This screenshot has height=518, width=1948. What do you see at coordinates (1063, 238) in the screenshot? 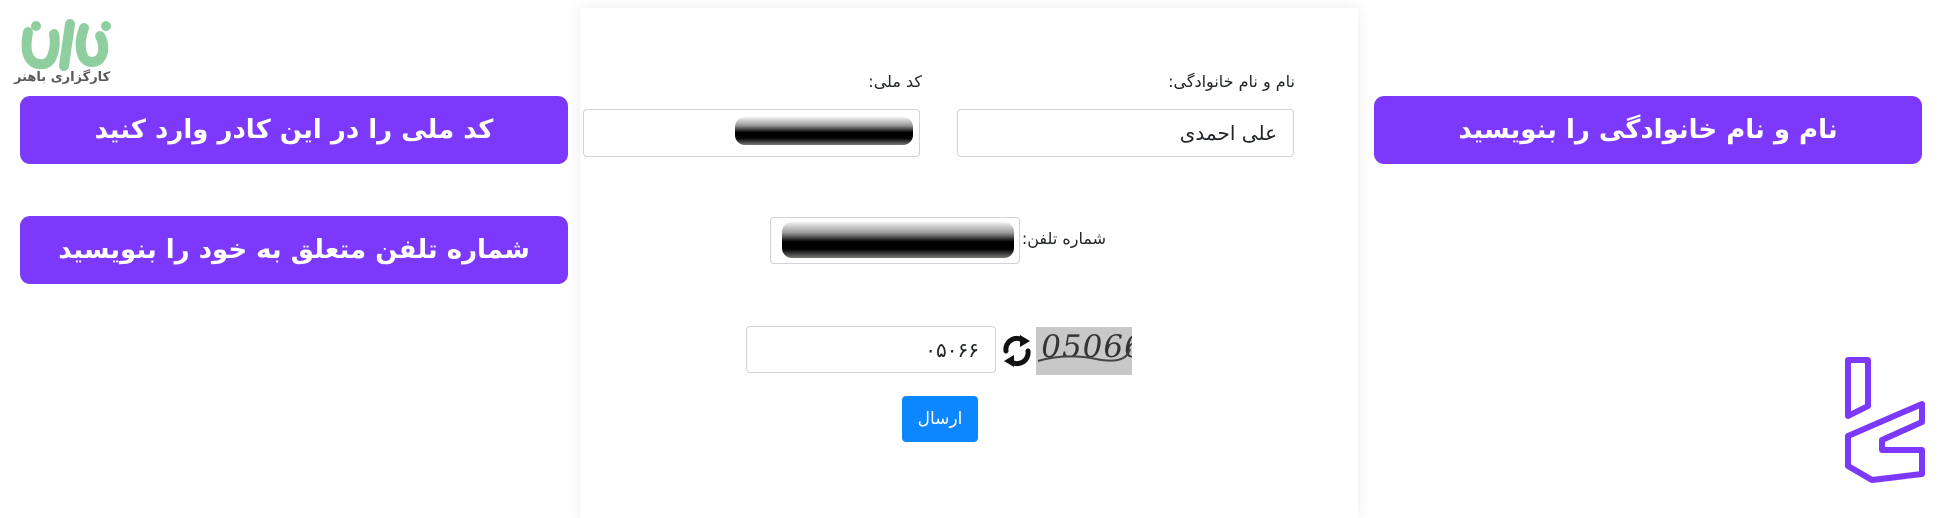
I see `phone-label: شماره تلفن:` at bounding box center [1063, 238].